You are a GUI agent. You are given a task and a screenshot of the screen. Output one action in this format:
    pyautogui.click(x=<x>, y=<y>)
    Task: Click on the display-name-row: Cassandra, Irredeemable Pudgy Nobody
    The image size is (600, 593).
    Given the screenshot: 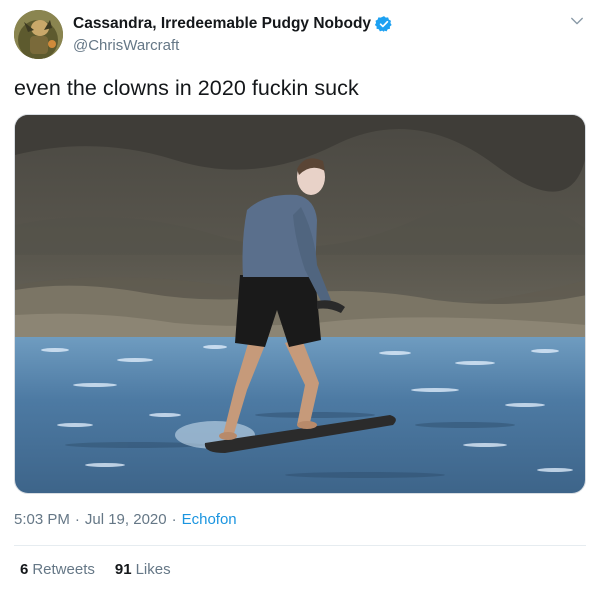 What is the action you would take?
    pyautogui.click(x=233, y=24)
    